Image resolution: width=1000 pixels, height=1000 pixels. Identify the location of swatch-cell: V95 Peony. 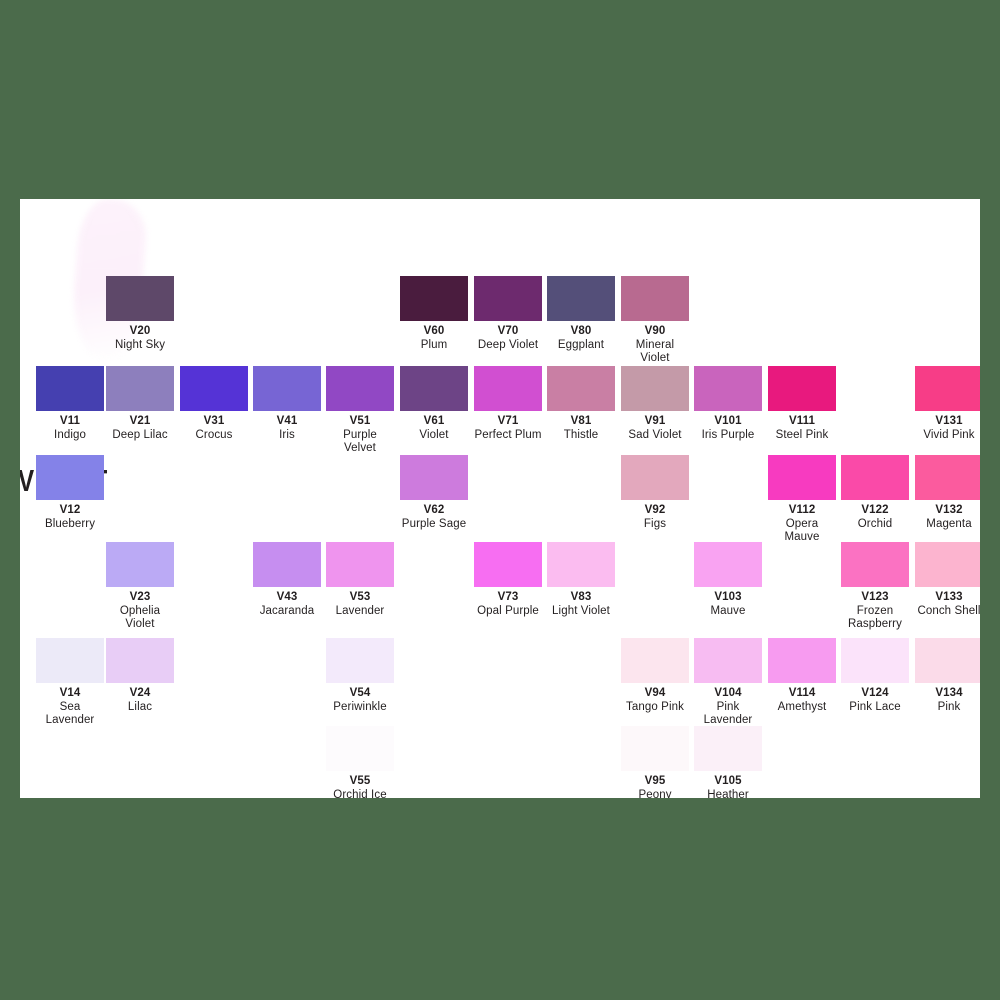
(655, 762).